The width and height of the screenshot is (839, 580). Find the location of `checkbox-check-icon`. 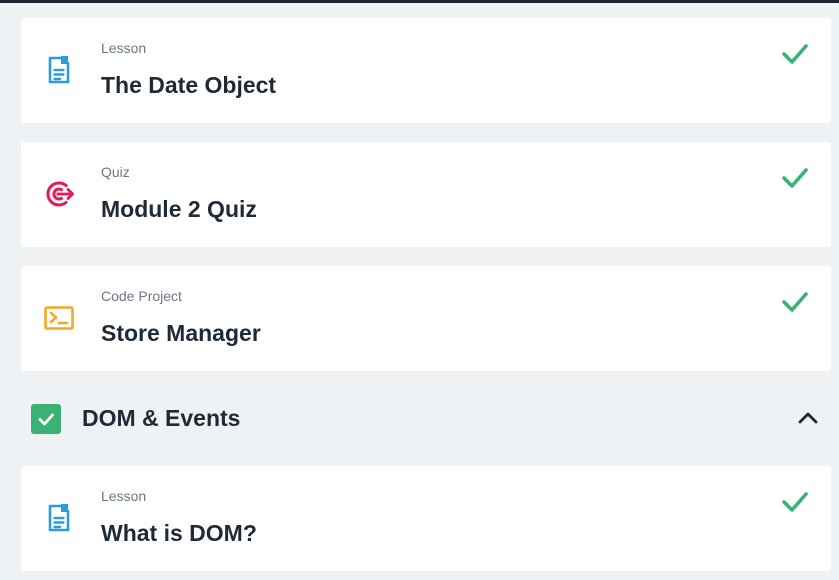

checkbox-check-icon is located at coordinates (46, 419).